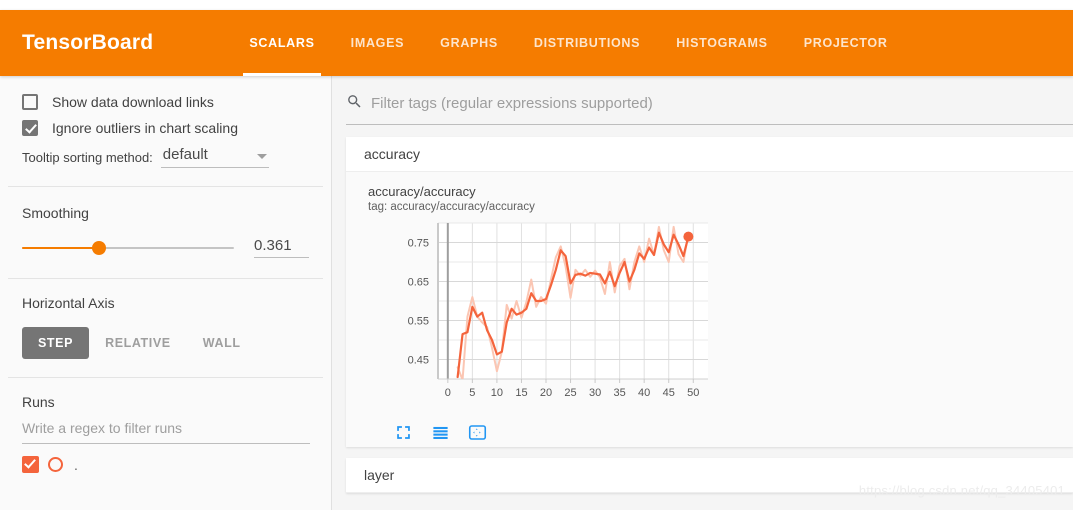 This screenshot has width=1073, height=510. Describe the element at coordinates (440, 435) in the screenshot. I see `data-table-icon` at that location.